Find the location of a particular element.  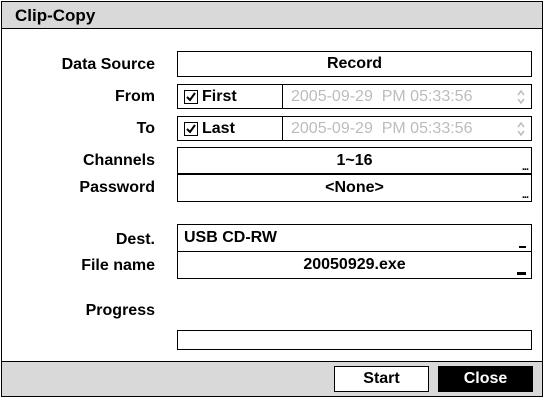

title-bar: Clip-Copy is located at coordinates (272, 15).